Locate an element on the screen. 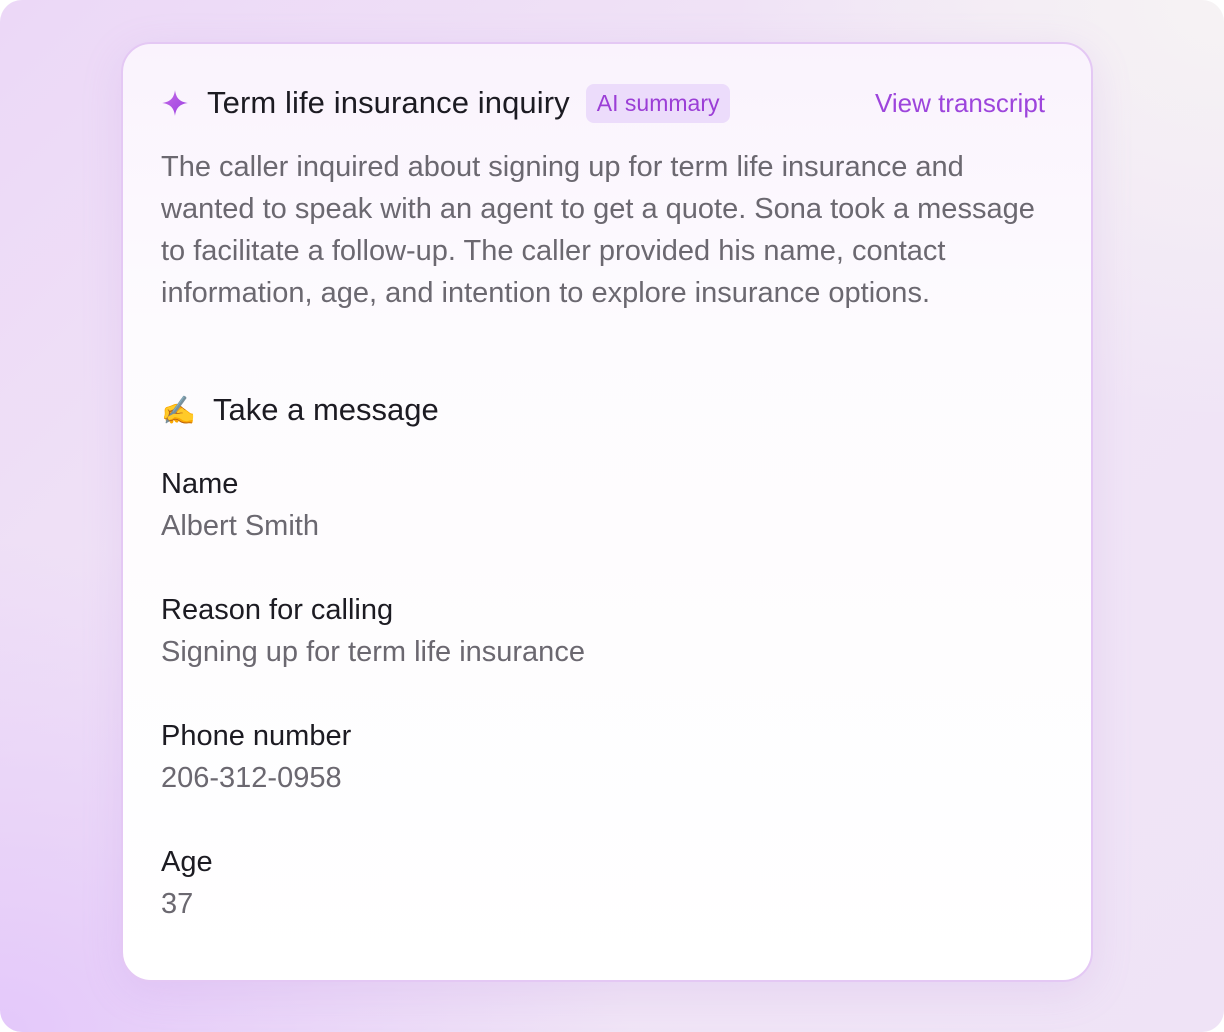 This screenshot has width=1224, height=1032. sparkle-icon is located at coordinates (175, 103).